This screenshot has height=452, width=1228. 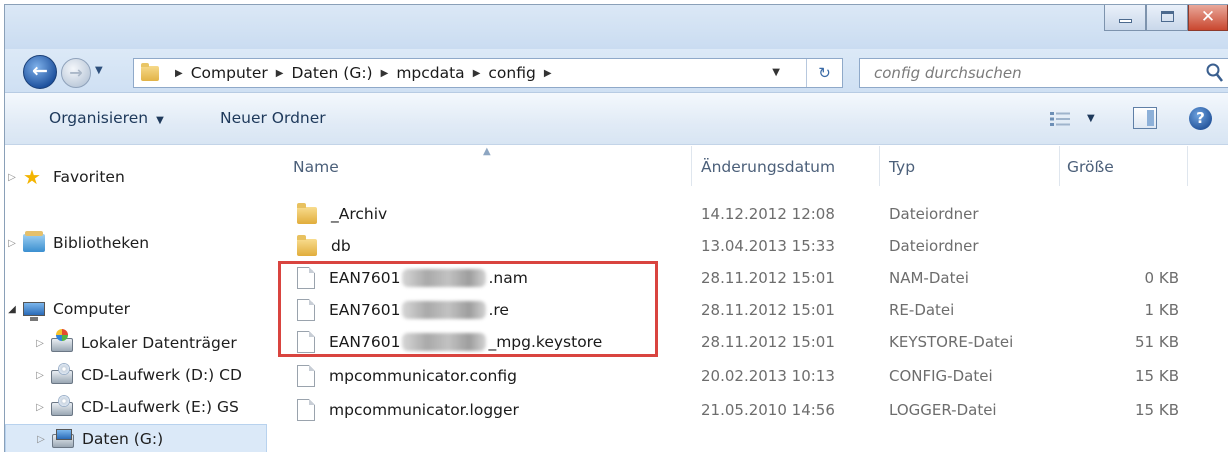 I want to click on file-row: db 13.04.2013 15:33 Dateiordner, so click(x=747, y=246).